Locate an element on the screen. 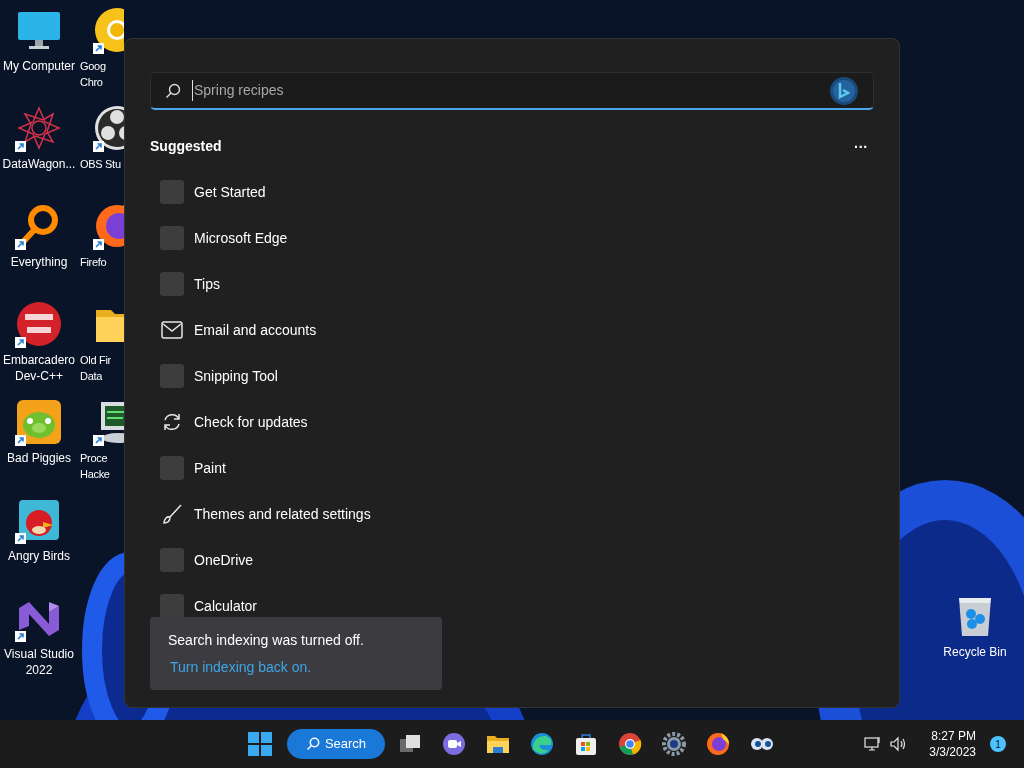 The width and height of the screenshot is (1024, 768). volume-icon is located at coordinates (898, 744).